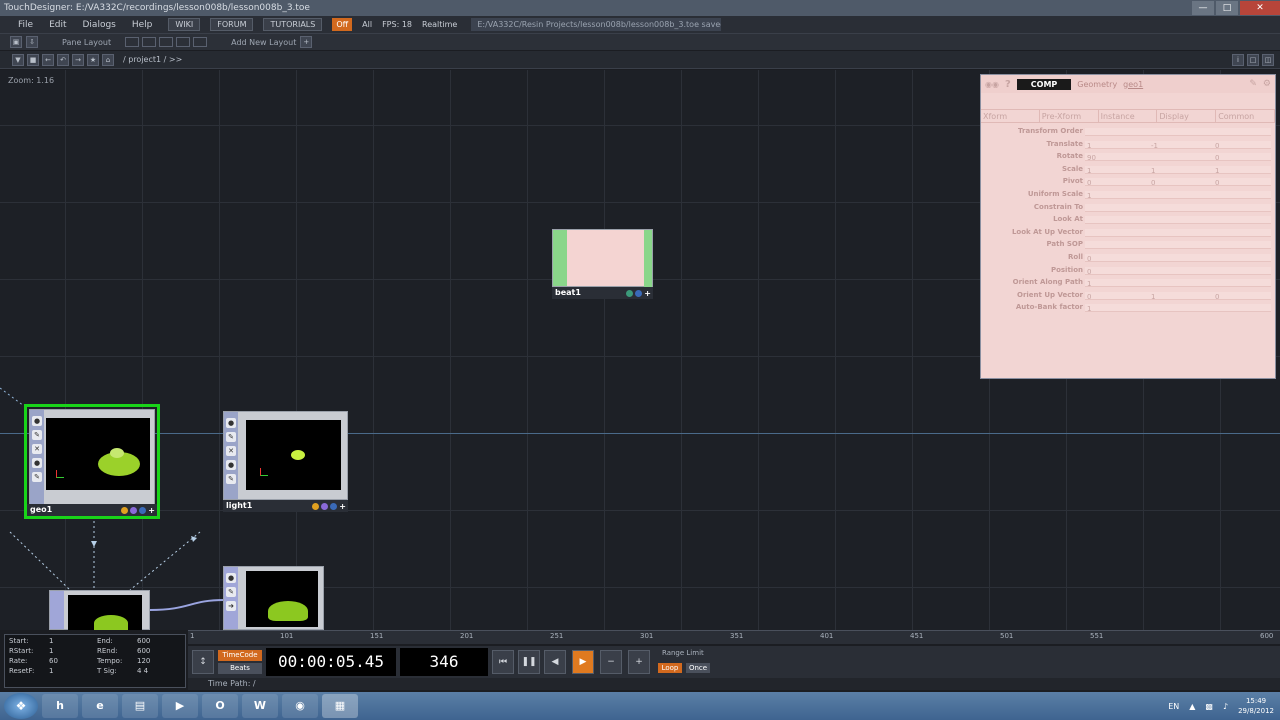 The width and height of the screenshot is (1280, 720). Describe the element at coordinates (1178, 296) in the screenshot. I see `param-field: 0 1 0` at that location.